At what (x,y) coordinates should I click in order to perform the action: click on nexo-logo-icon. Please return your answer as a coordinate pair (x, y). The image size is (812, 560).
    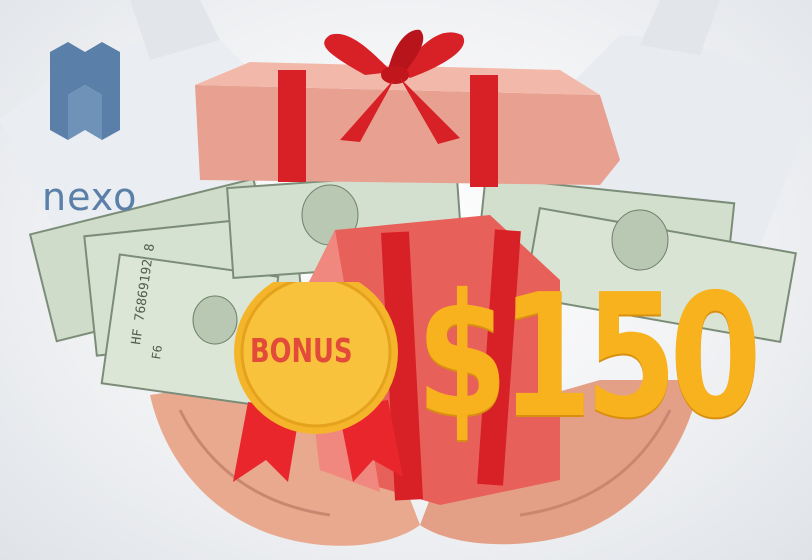
    Looking at the image, I should click on (85, 91).